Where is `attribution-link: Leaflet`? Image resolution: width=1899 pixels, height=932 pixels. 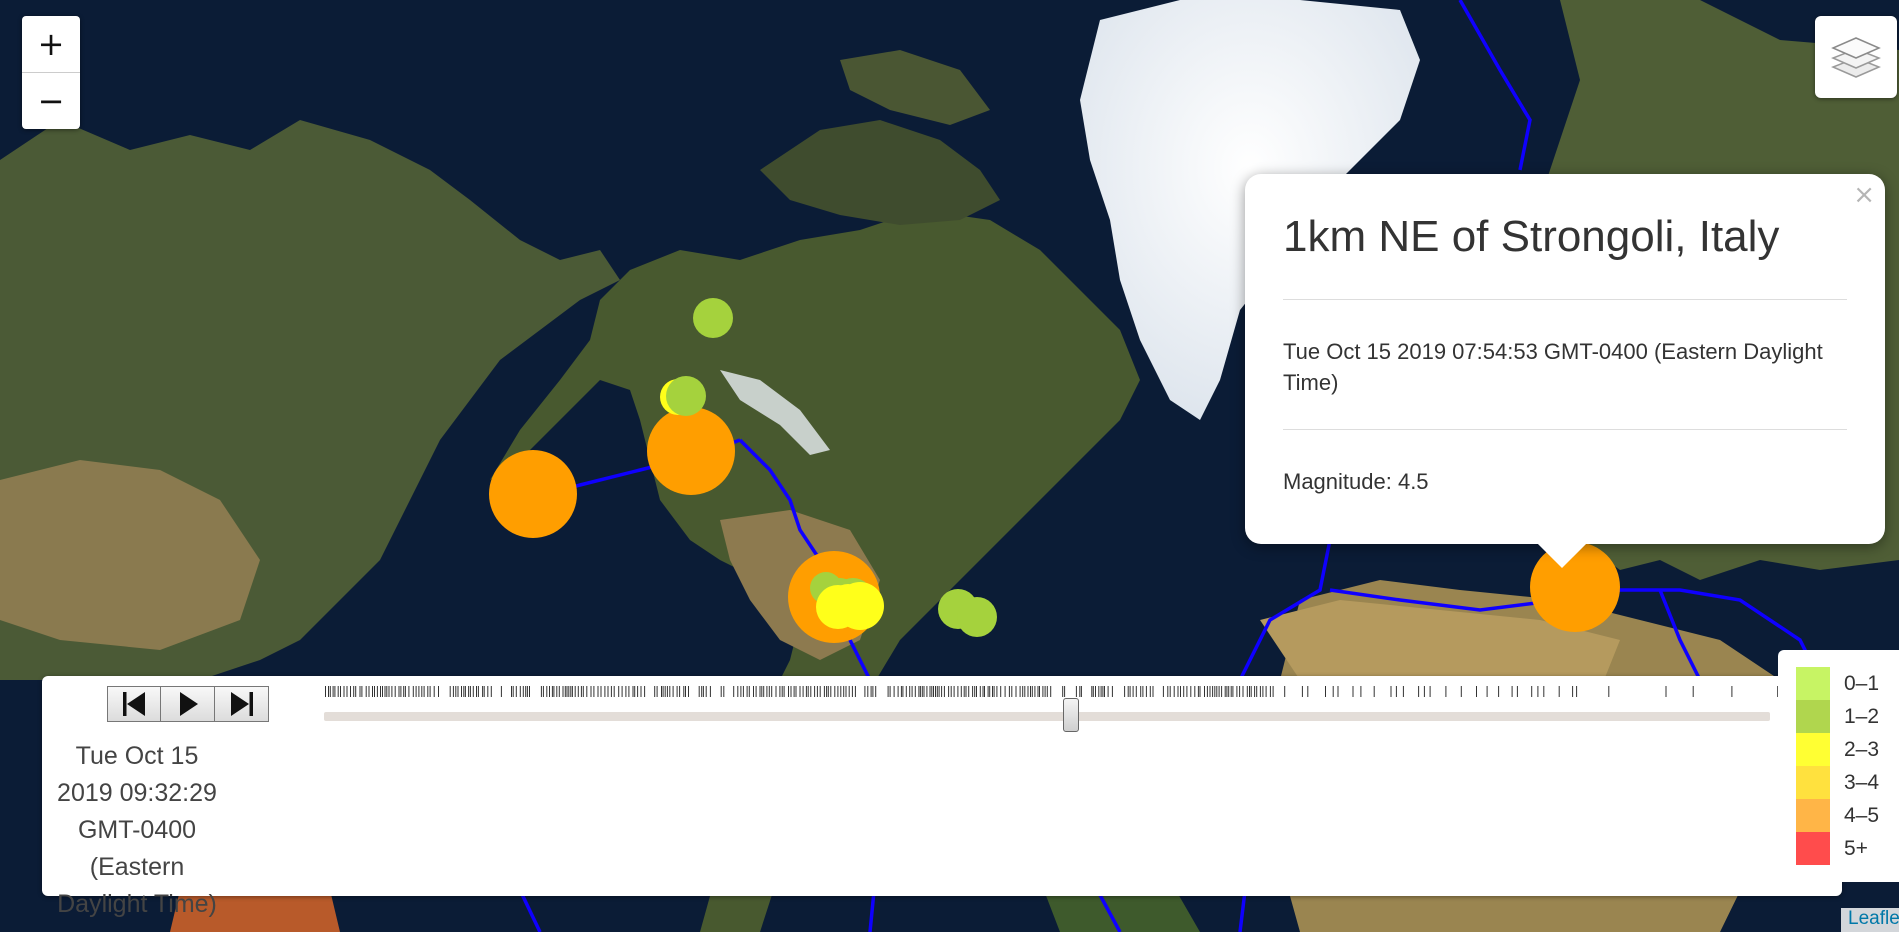 attribution-link: Leaflet is located at coordinates (1870, 920).